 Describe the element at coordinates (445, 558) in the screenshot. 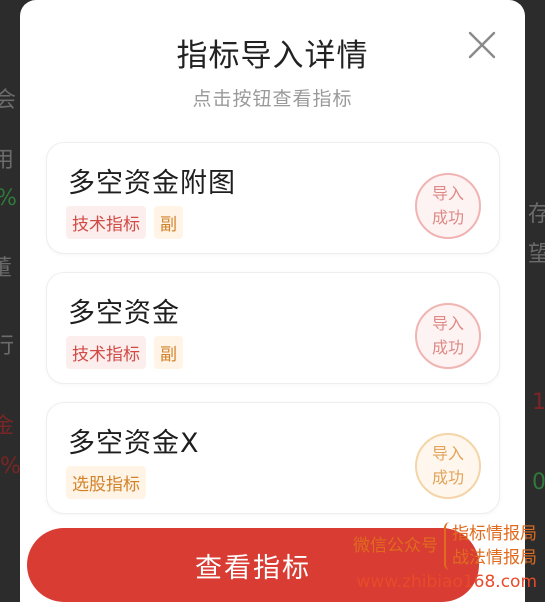

I see `watermark: 微信公众号 指标情报局 战法情报局 www.zhibiao168.com` at that location.